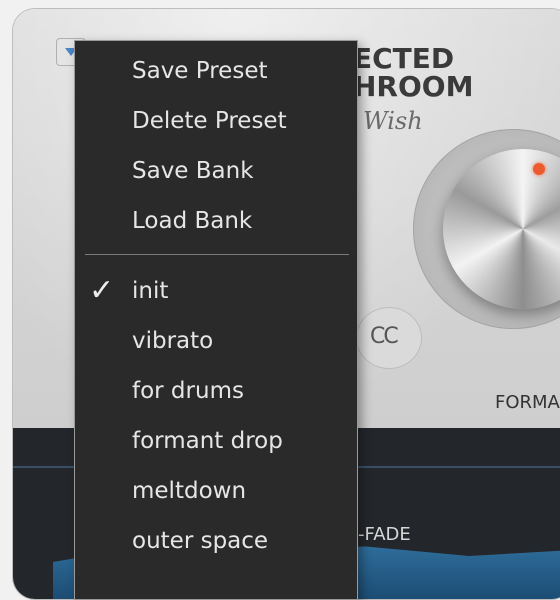 The height and width of the screenshot is (600, 560). Describe the element at coordinates (404, 58) in the screenshot. I see `logo-line-1: ECTED` at that location.